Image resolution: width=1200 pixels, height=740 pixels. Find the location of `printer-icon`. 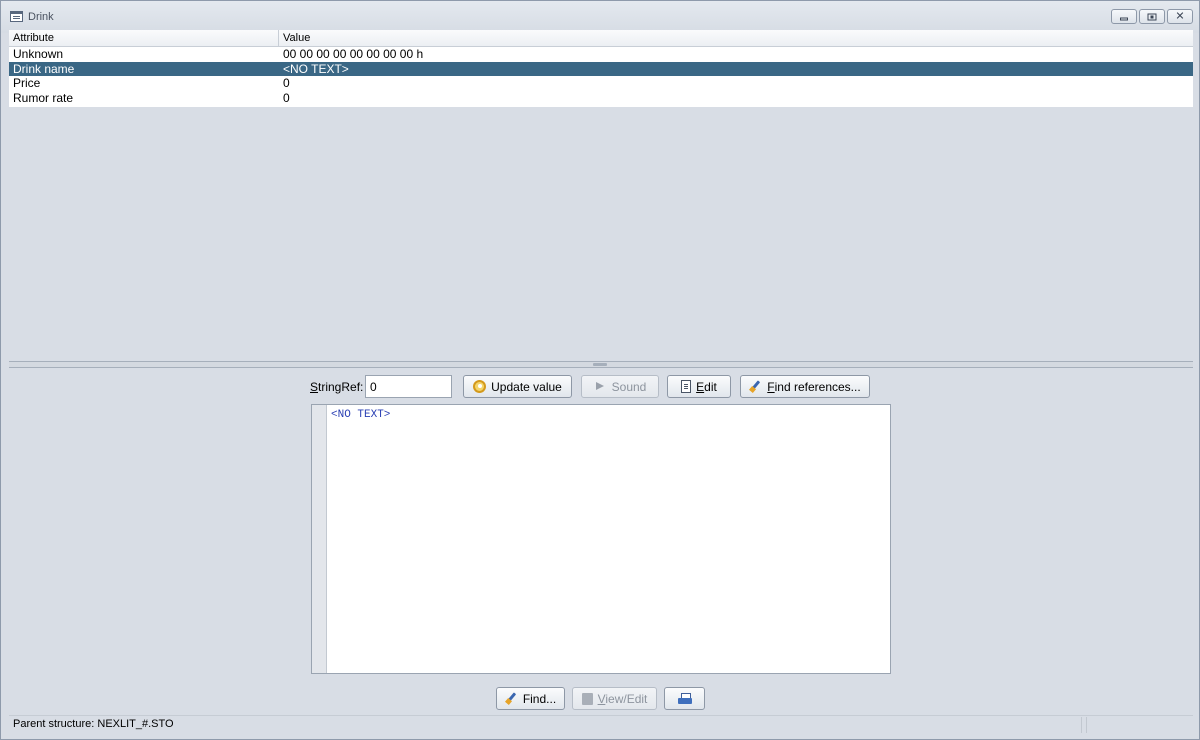

printer-icon is located at coordinates (684, 698).